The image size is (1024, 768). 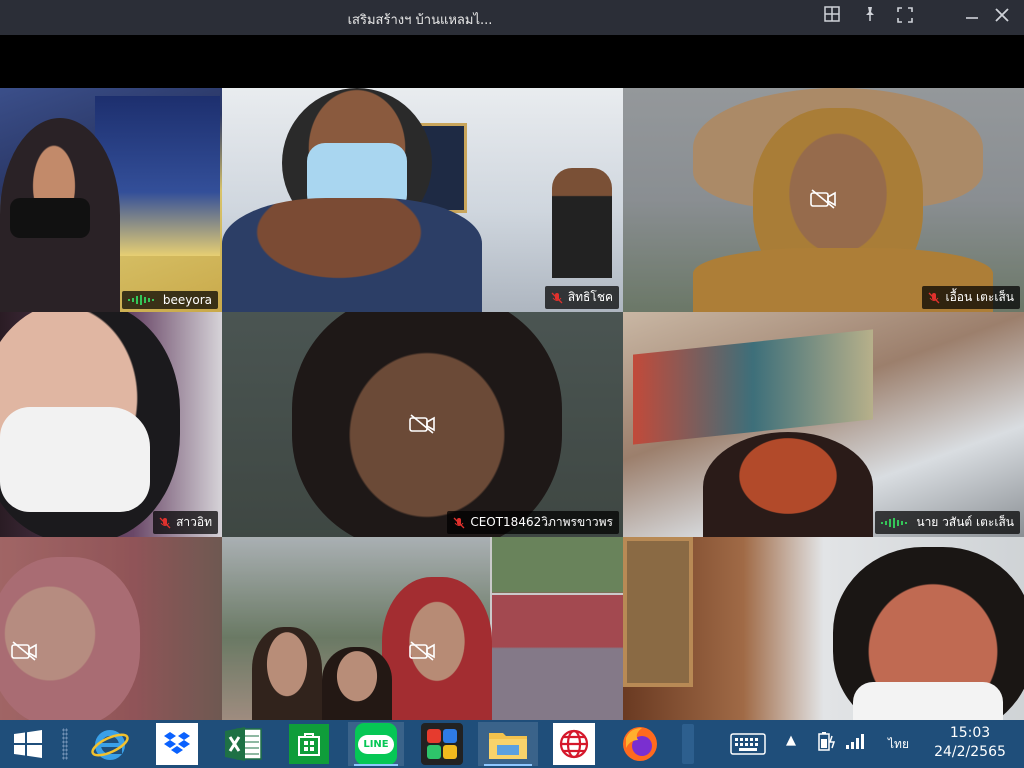 What do you see at coordinates (512, 61) in the screenshot?
I see `toolbar-area` at bounding box center [512, 61].